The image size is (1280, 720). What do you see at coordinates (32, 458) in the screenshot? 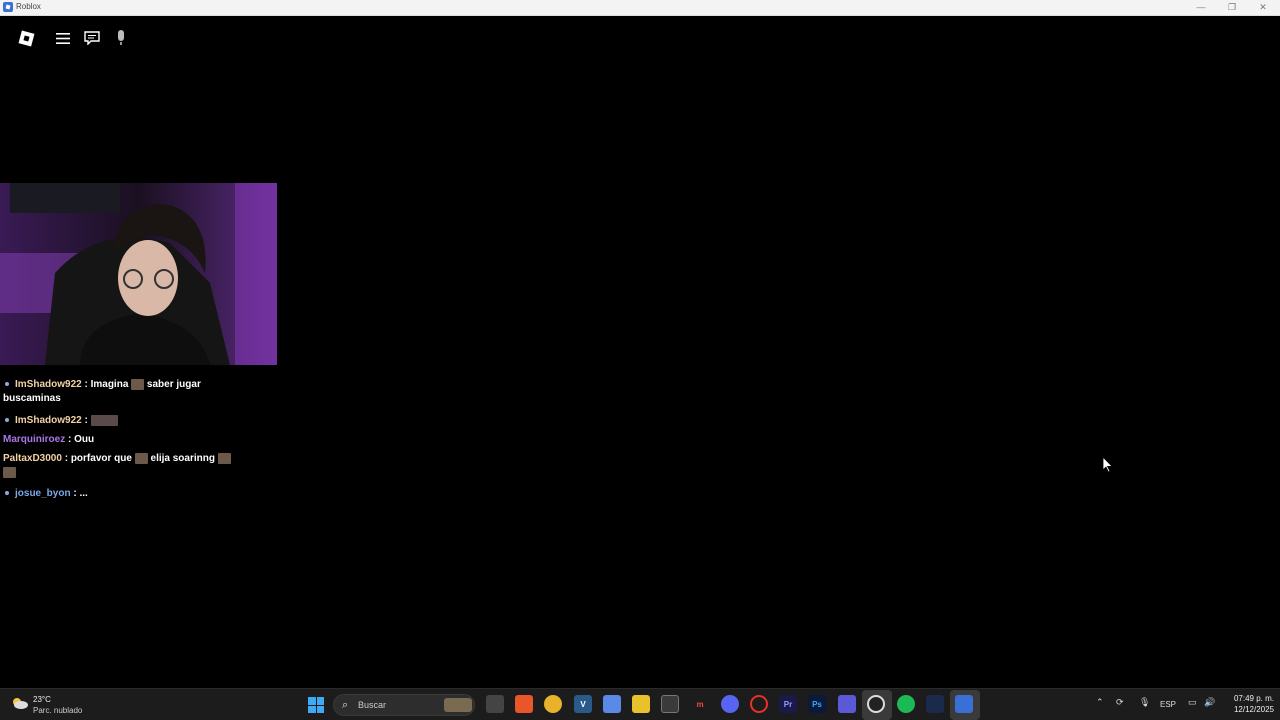
I see `chat-username: PaltaxD3000` at bounding box center [32, 458].